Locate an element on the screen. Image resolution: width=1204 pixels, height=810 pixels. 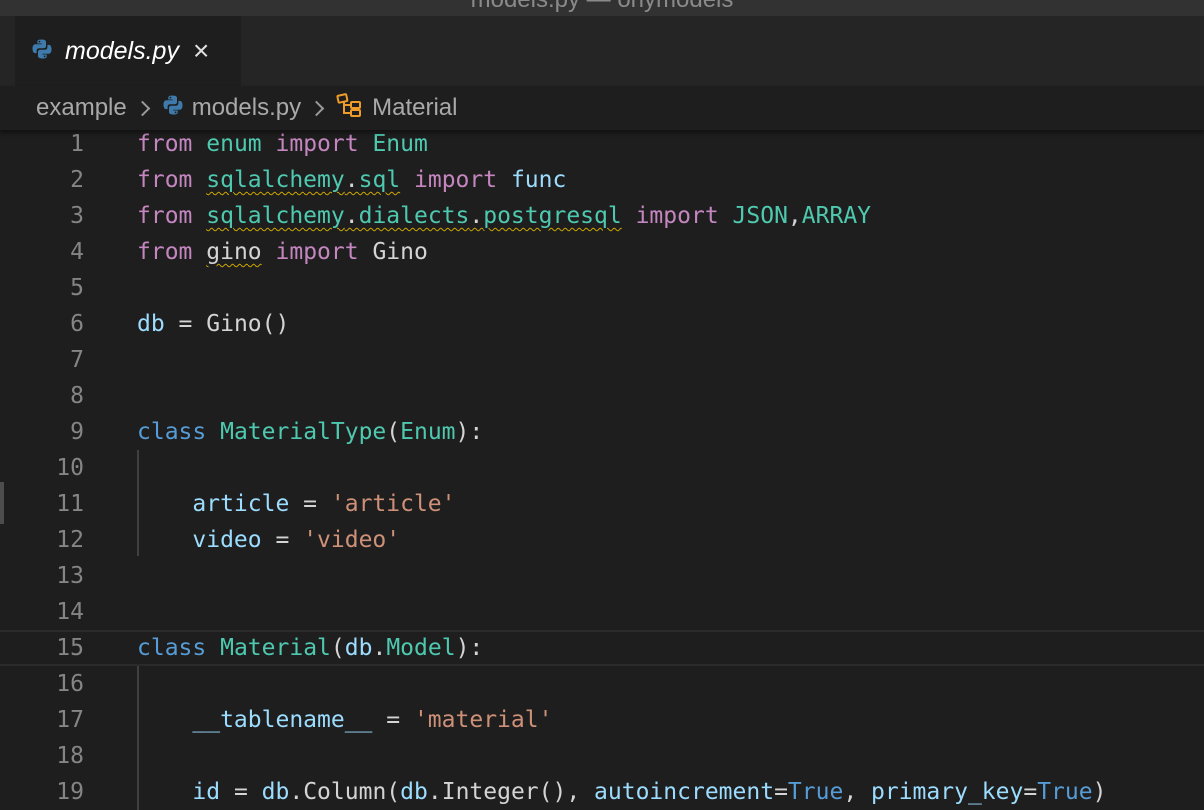
code-line: 2 from sqlalchemy.sql import func is located at coordinates (602, 180).